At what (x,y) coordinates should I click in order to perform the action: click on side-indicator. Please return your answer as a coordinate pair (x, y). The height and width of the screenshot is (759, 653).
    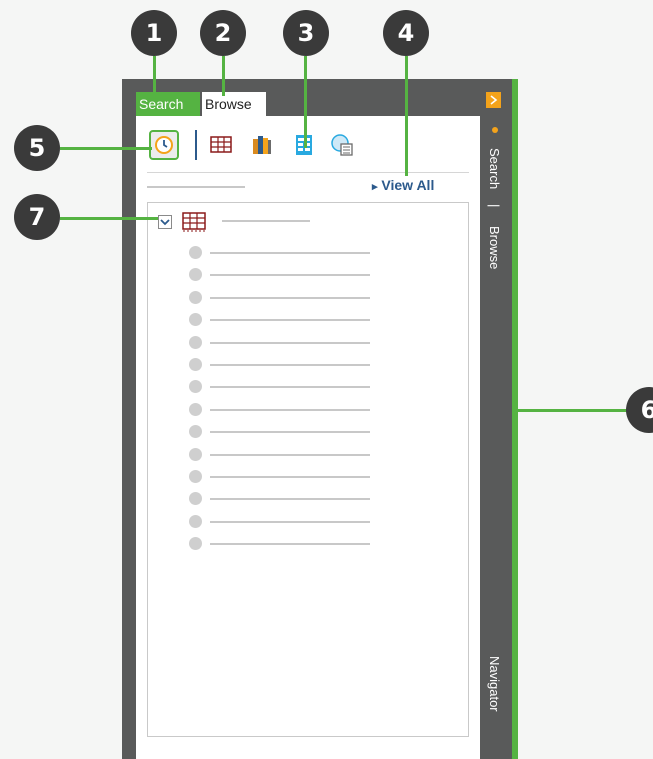
    Looking at the image, I should click on (495, 130).